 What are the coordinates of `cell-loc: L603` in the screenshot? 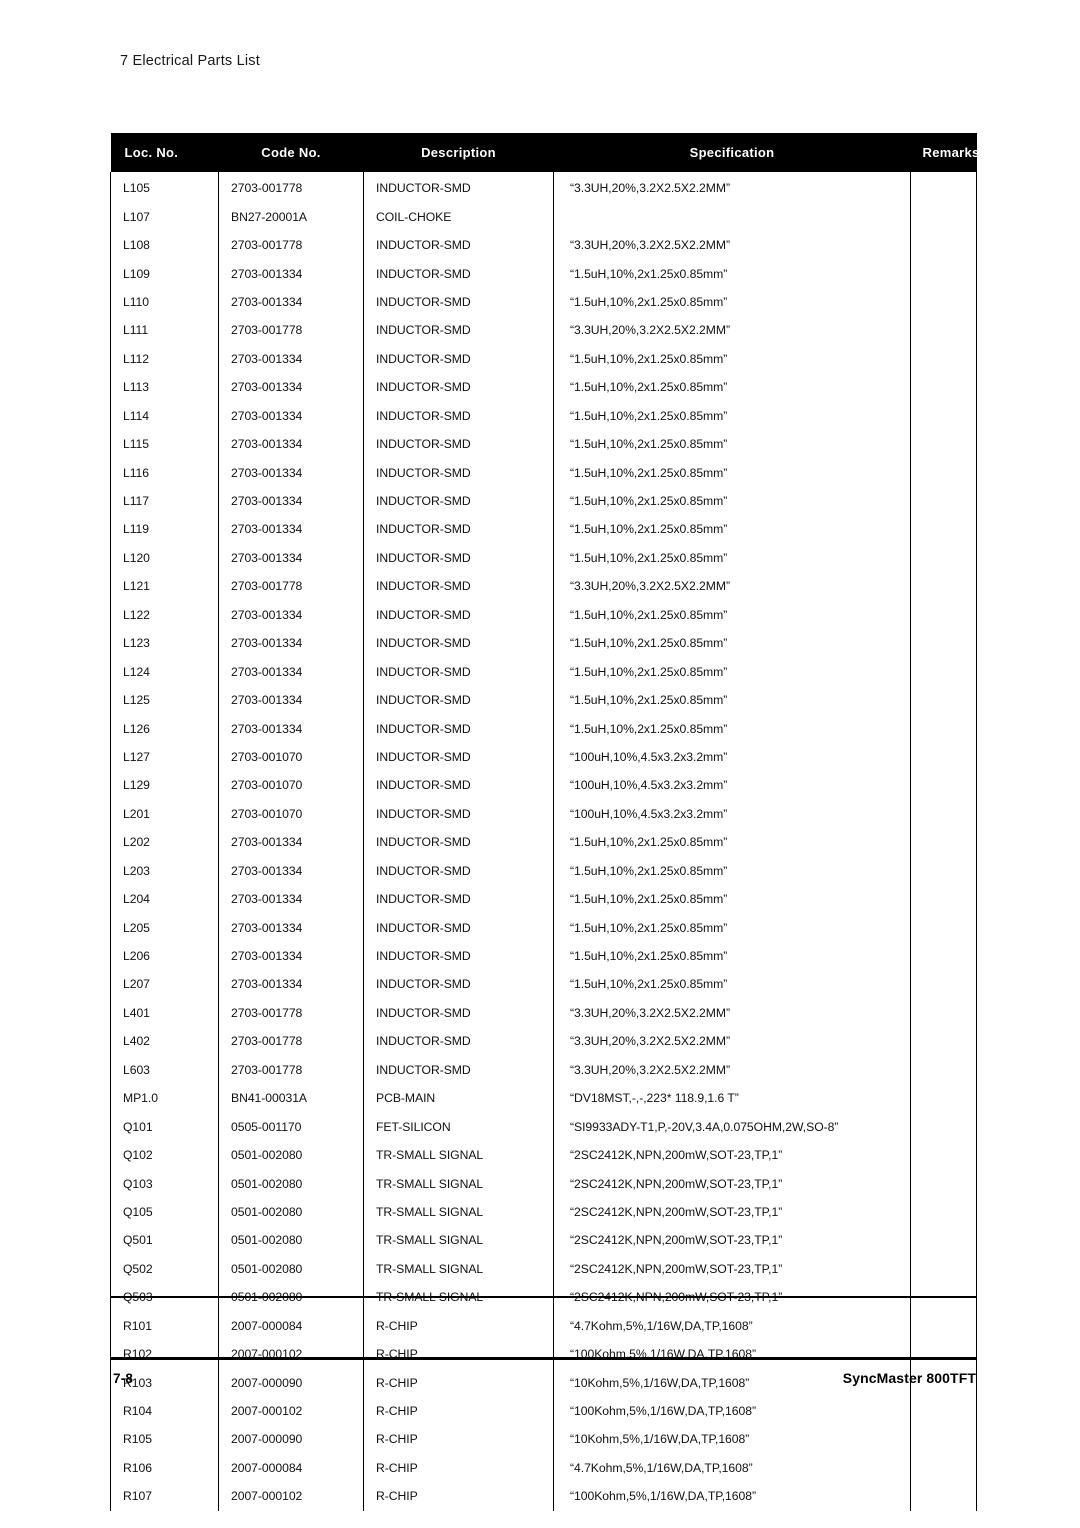 It's located at (164, 1069).